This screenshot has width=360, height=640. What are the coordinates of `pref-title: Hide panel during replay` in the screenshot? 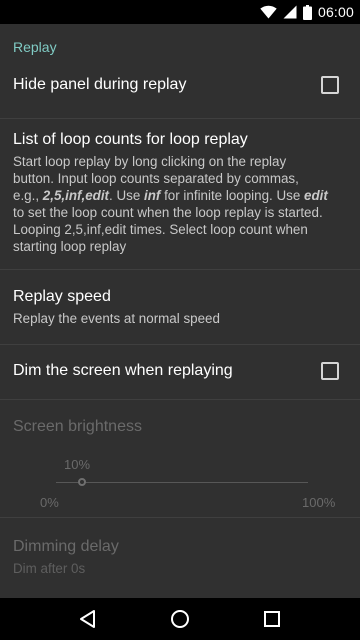 It's located at (100, 84).